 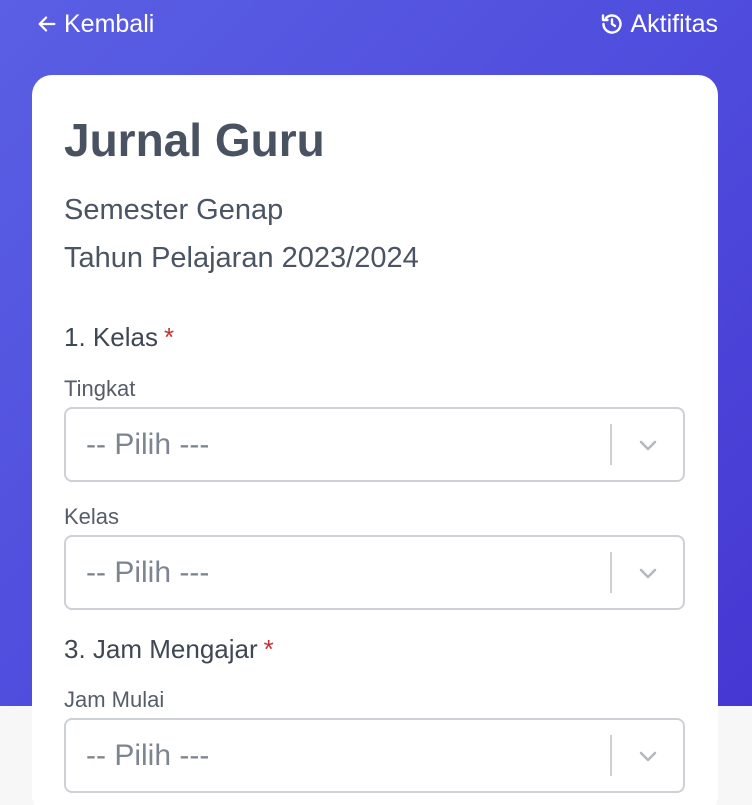 I want to click on back-link: Kembali, so click(x=95, y=24).